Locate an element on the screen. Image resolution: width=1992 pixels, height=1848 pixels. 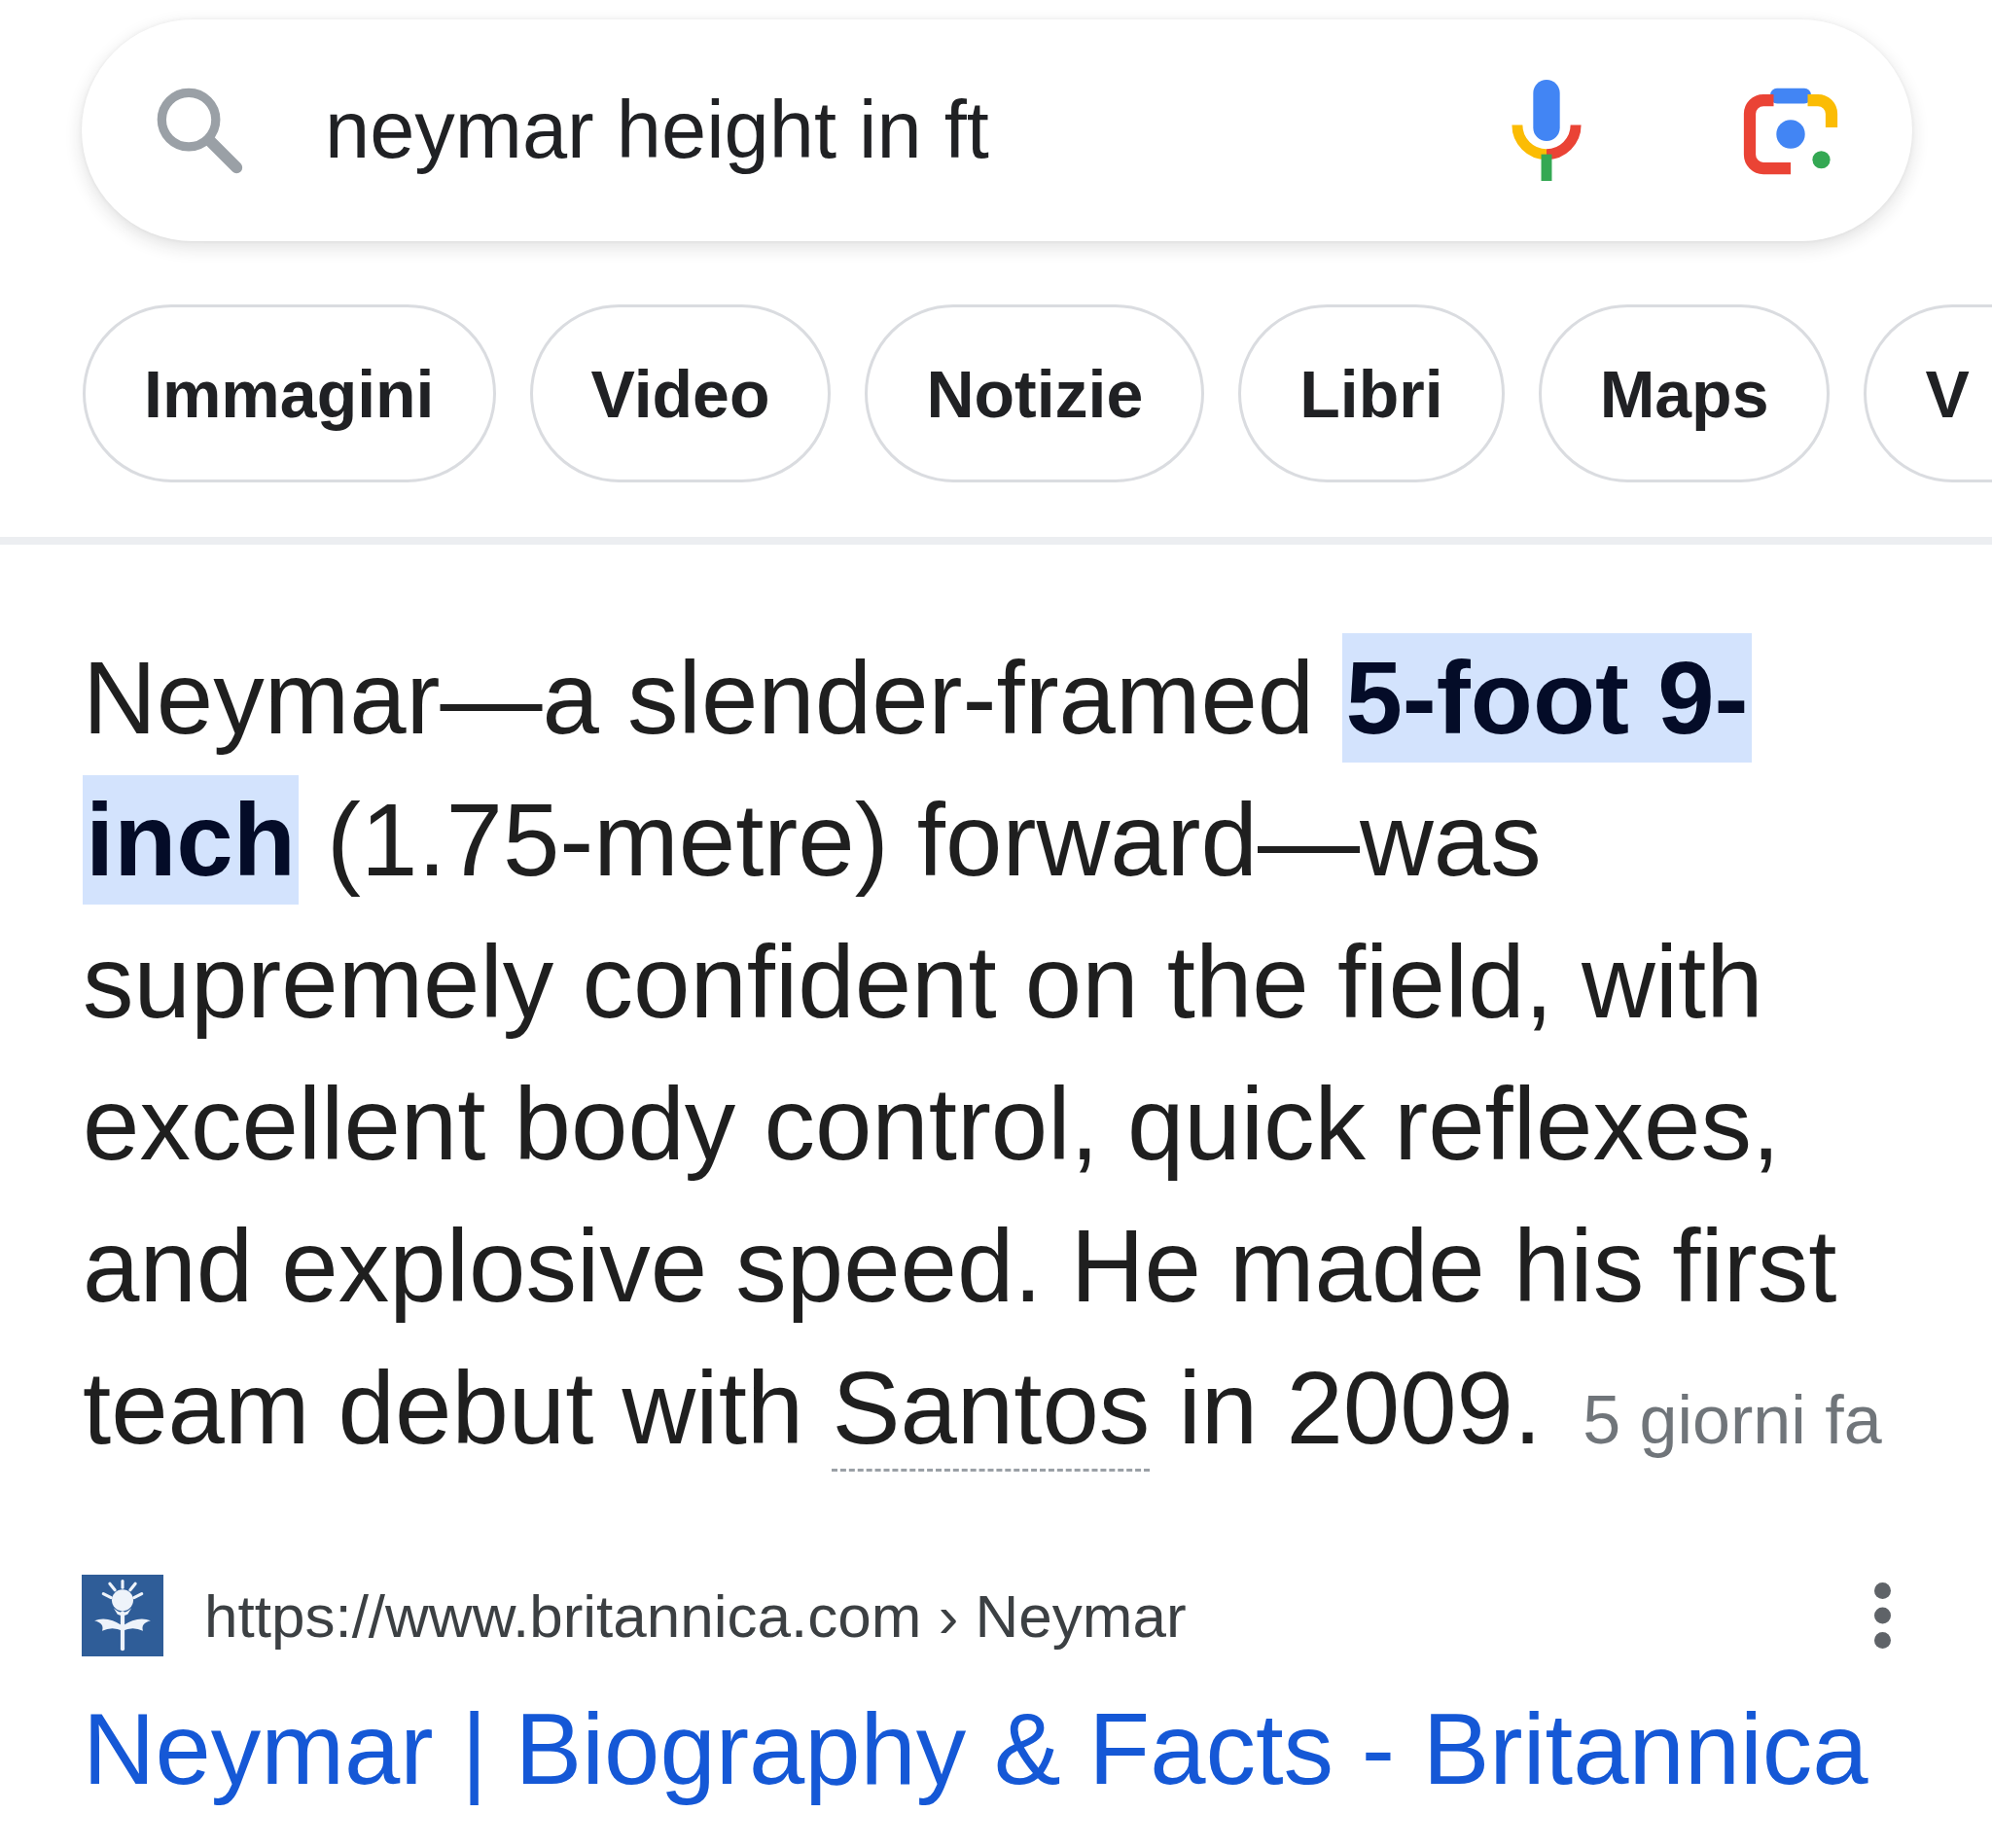
search-bar: neymar height in ft is located at coordinates (997, 130).